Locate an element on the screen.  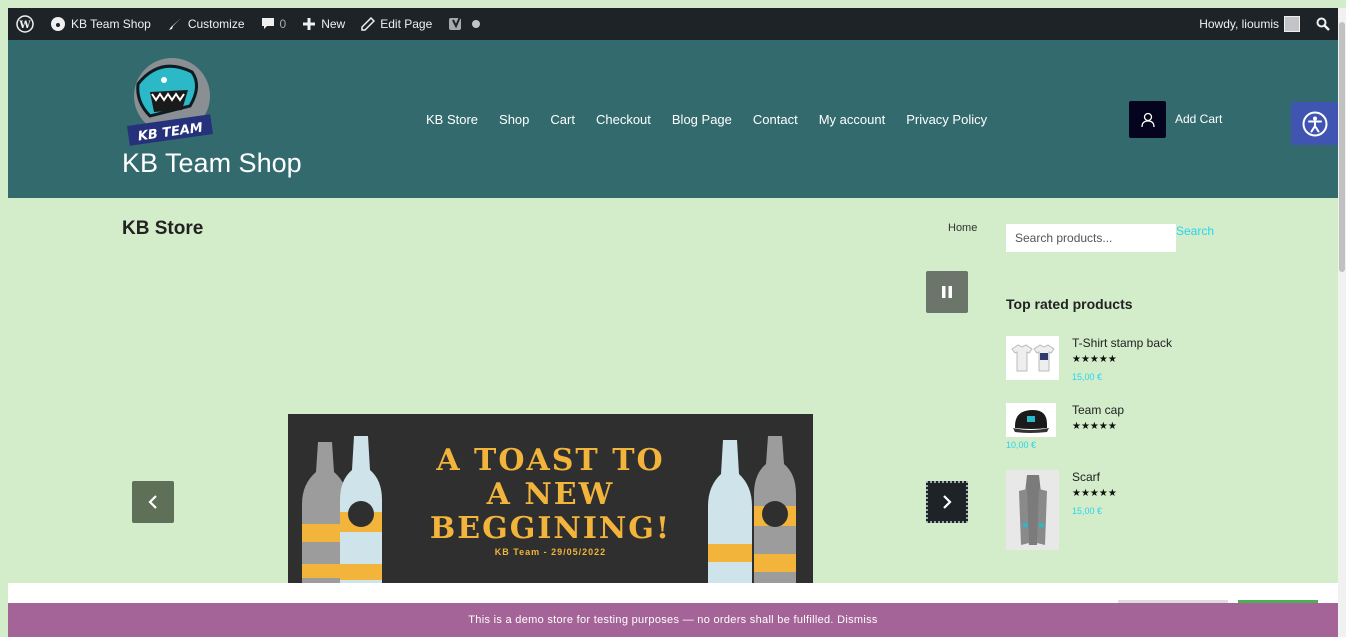
page-title: KB Store is located at coordinates (163, 228).